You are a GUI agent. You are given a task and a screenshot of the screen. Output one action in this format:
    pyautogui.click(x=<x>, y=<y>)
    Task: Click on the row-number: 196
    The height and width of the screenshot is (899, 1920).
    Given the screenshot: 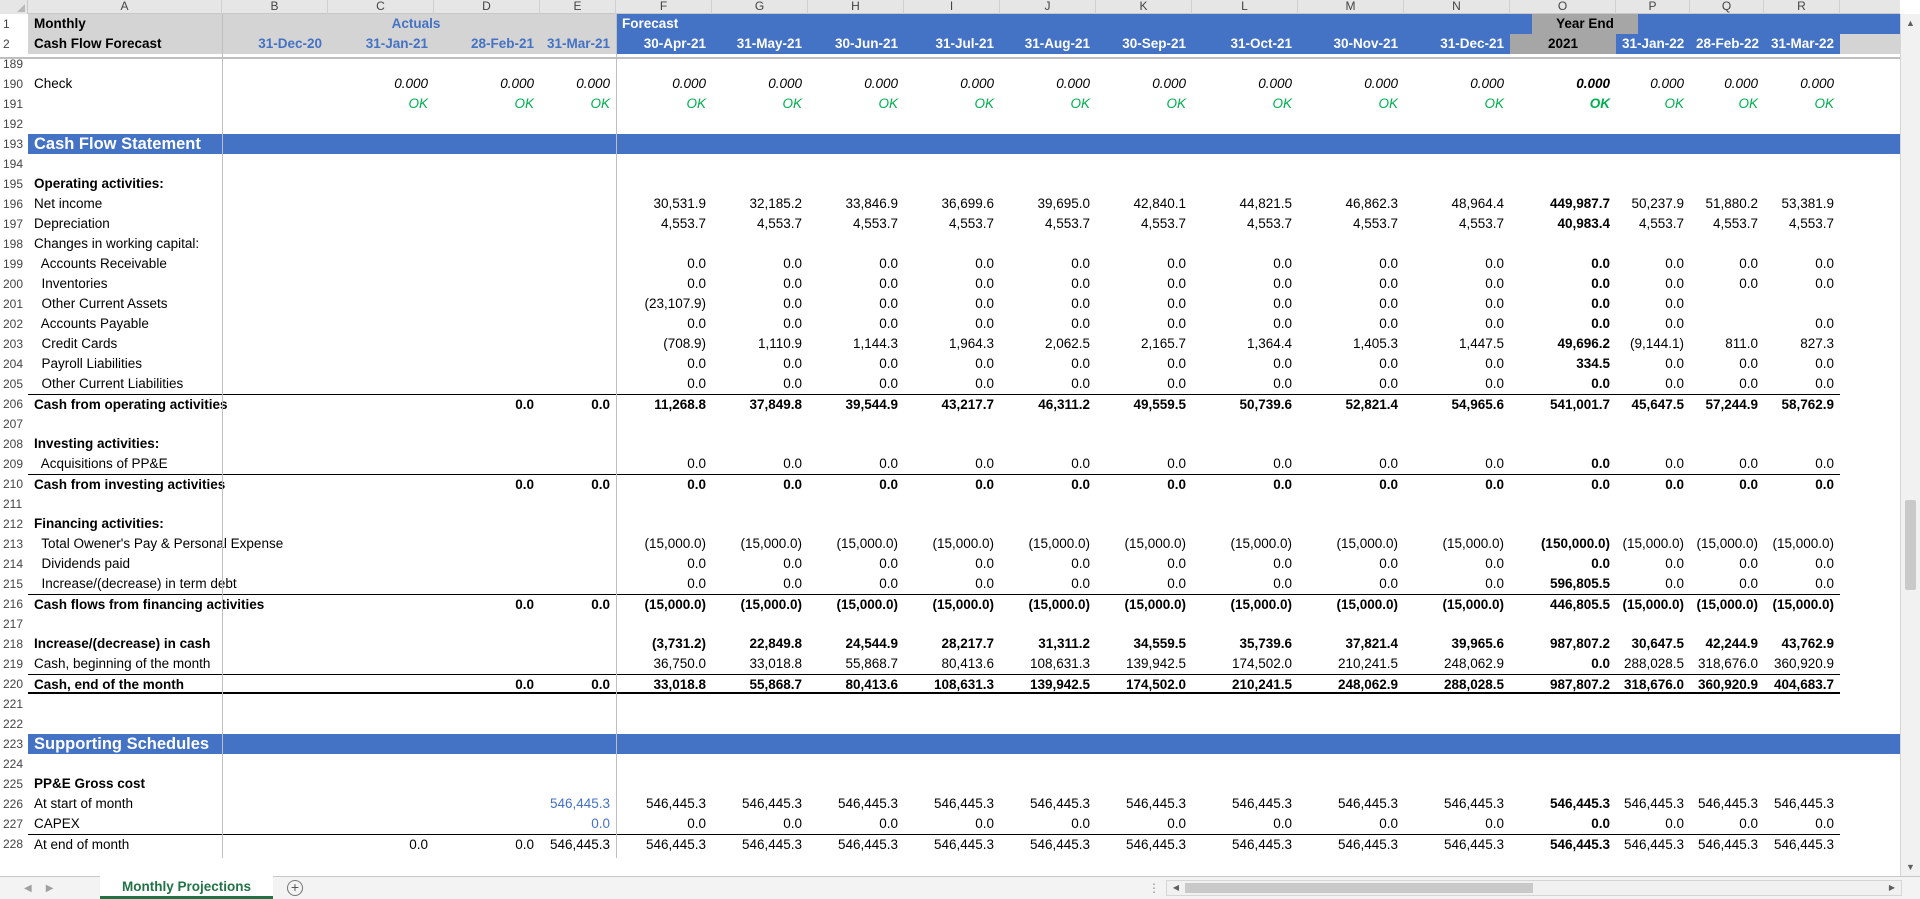 What is the action you would take?
    pyautogui.click(x=14, y=204)
    